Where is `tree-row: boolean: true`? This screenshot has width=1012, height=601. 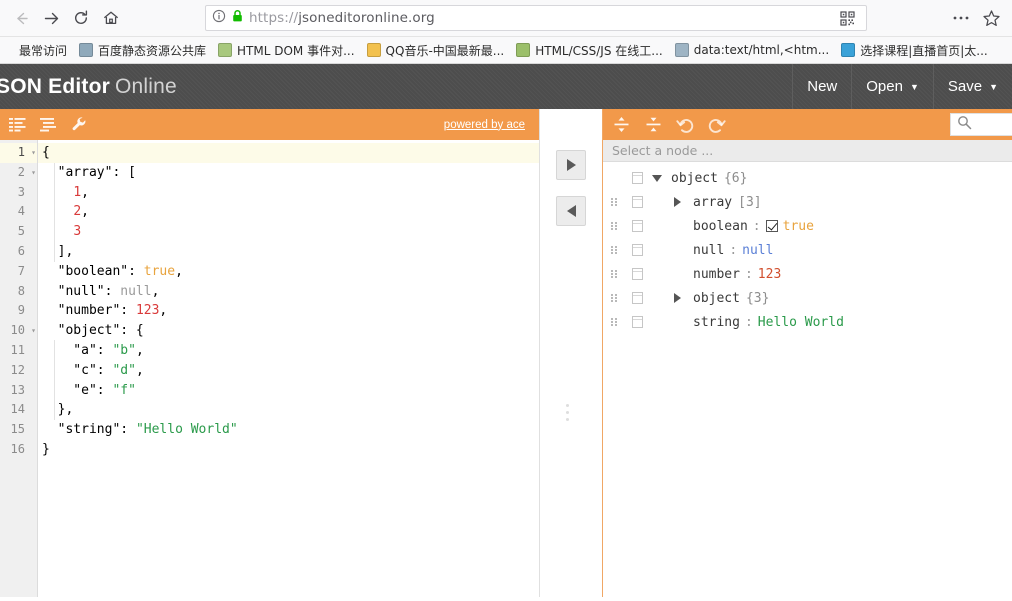
tree-row: boolean: true is located at coordinates (807, 226).